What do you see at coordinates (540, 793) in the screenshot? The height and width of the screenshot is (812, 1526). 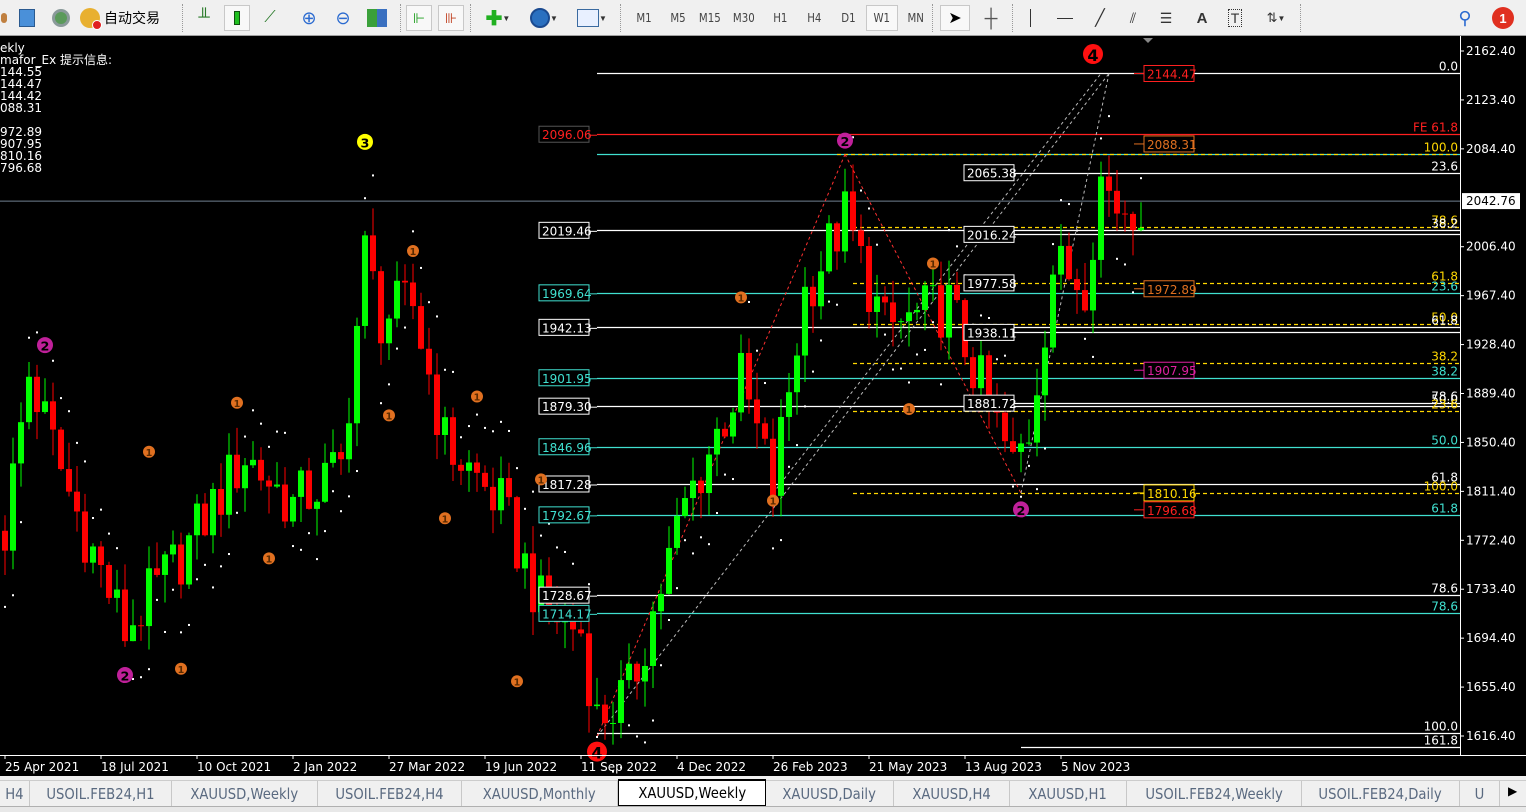 I see `chart-tab: XAUUSD,Monthly` at bounding box center [540, 793].